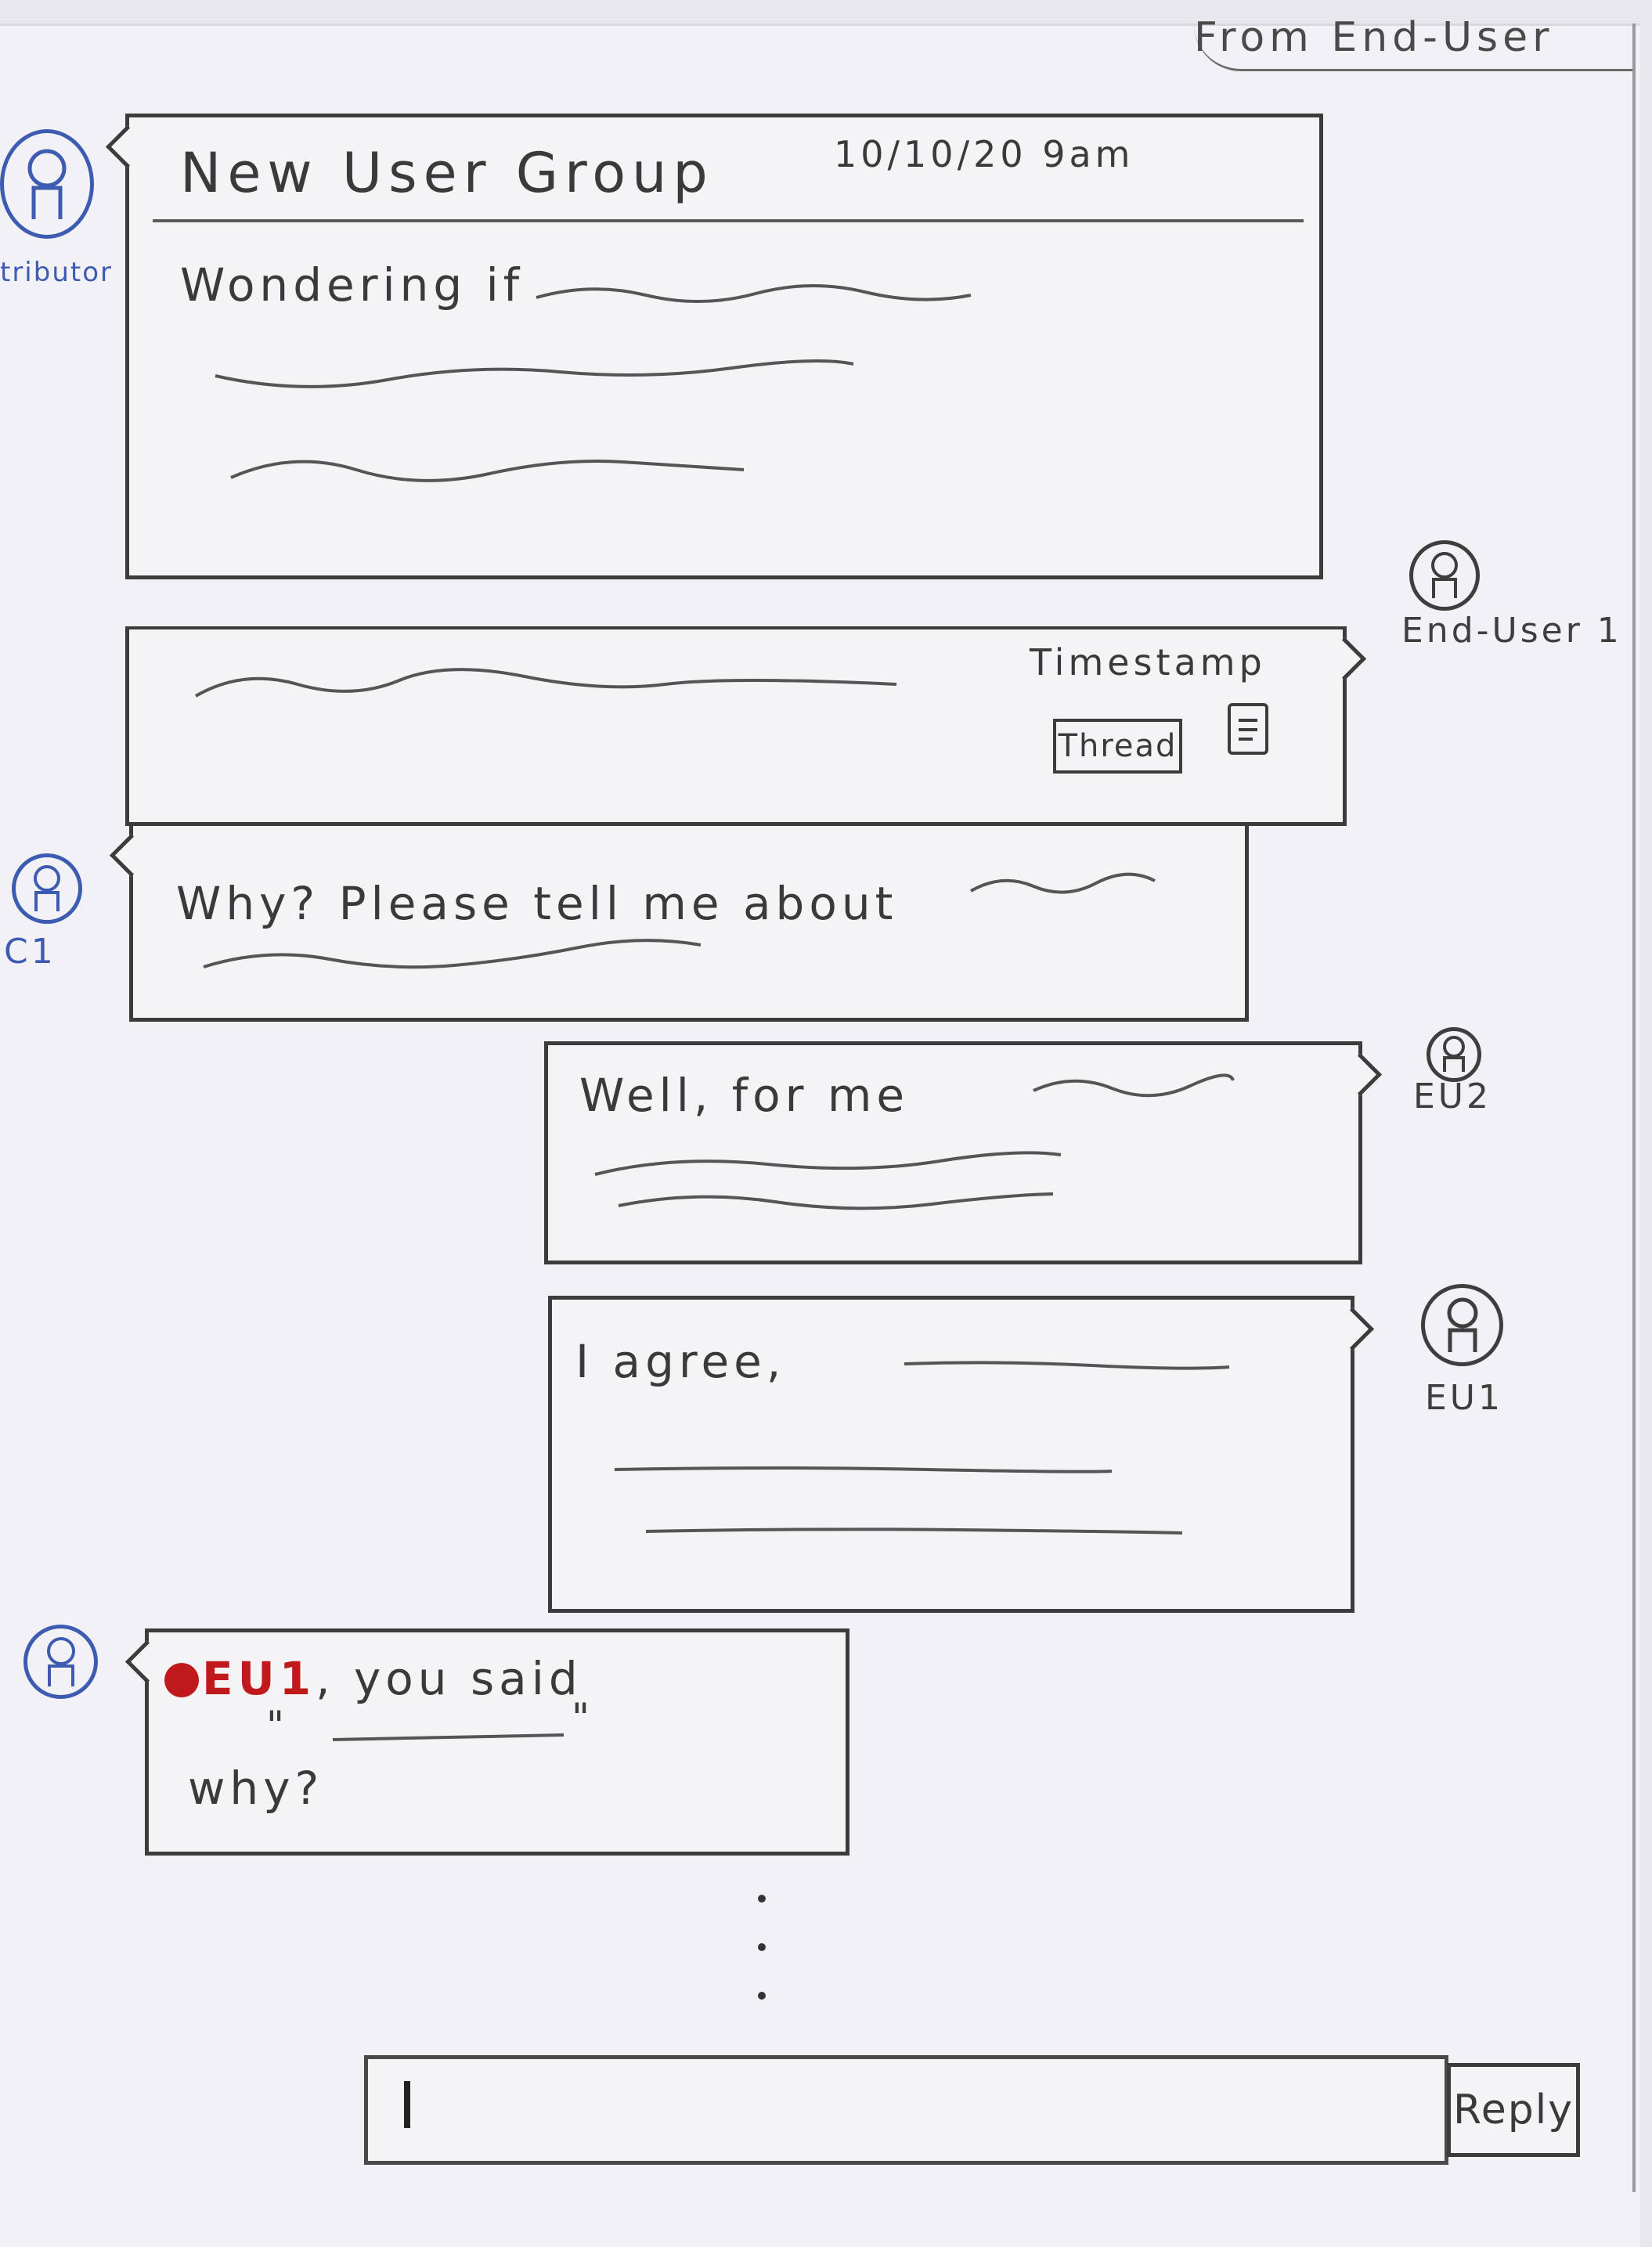 This screenshot has height=2247, width=1652. I want to click on user-label: End-User 1, so click(1511, 631).